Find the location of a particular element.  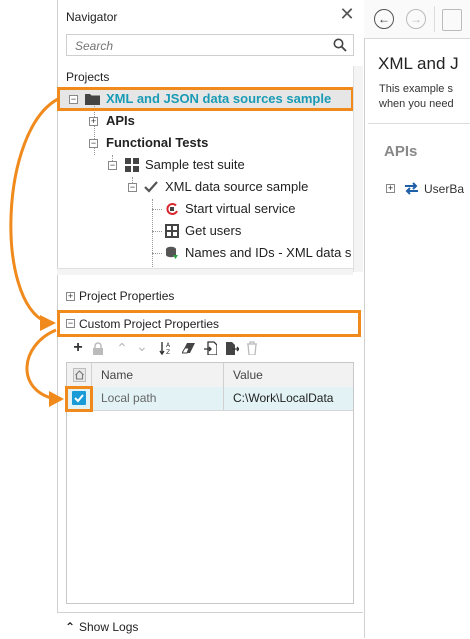

test-suite-icon is located at coordinates (132, 165).